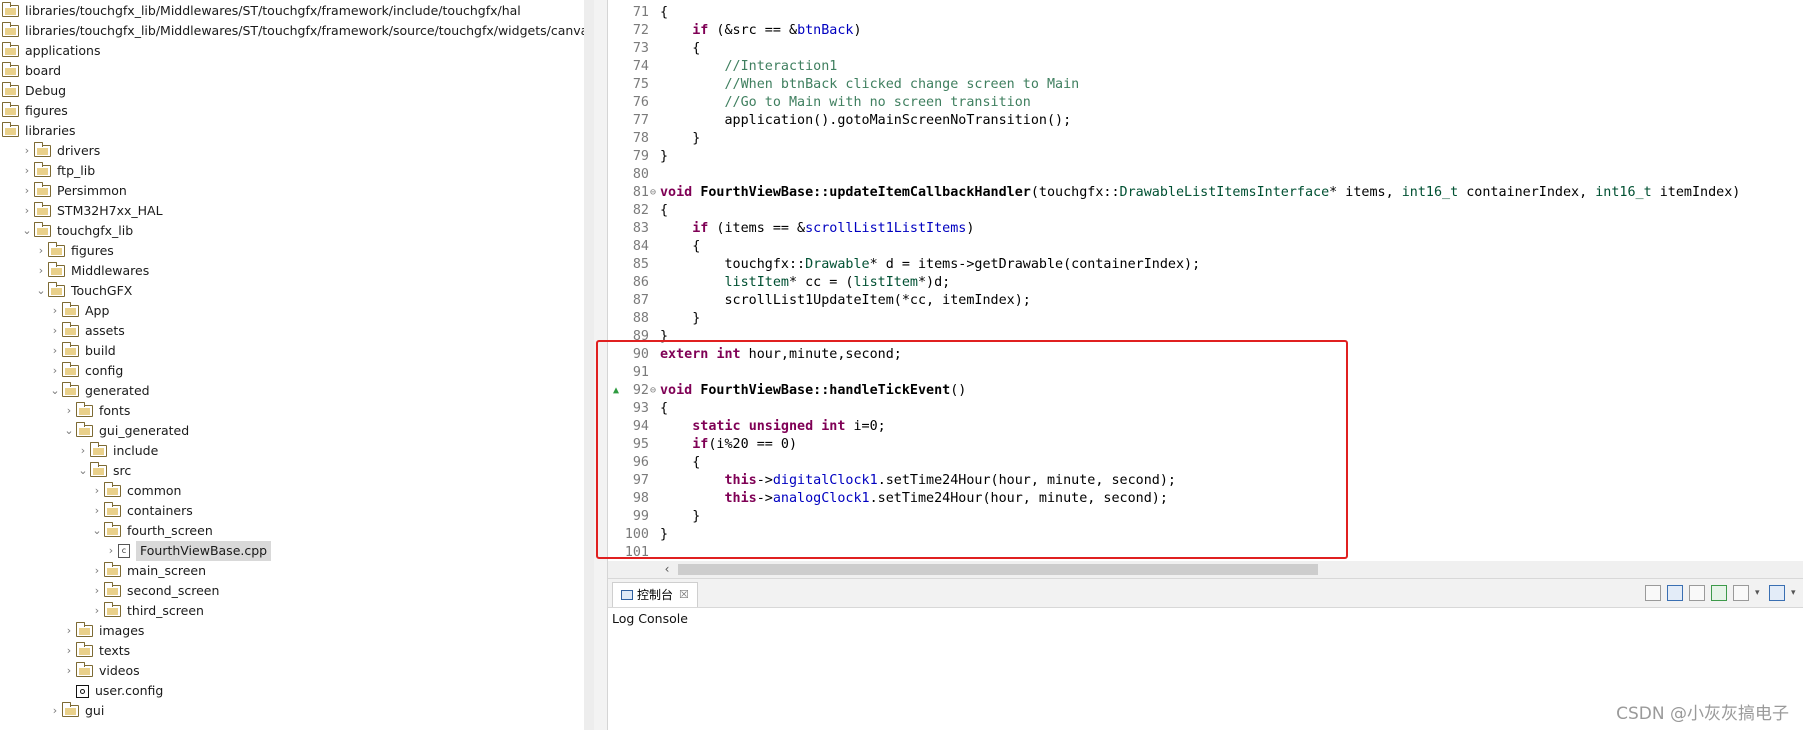  What do you see at coordinates (1697, 593) in the screenshot?
I see `word-wrap-icon` at bounding box center [1697, 593].